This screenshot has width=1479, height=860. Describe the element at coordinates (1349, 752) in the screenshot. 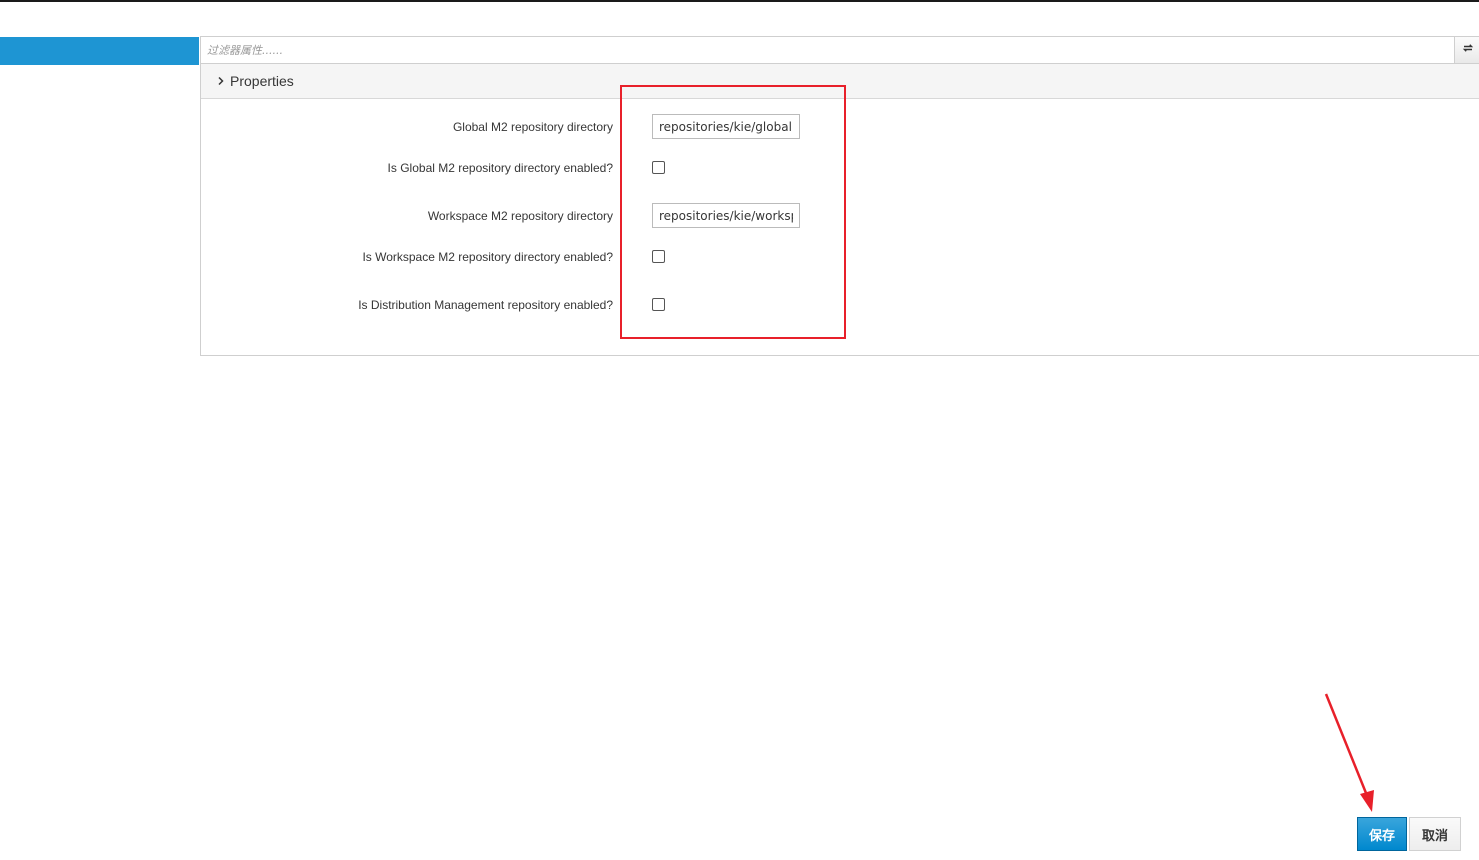

I see `annotation-arrow` at that location.